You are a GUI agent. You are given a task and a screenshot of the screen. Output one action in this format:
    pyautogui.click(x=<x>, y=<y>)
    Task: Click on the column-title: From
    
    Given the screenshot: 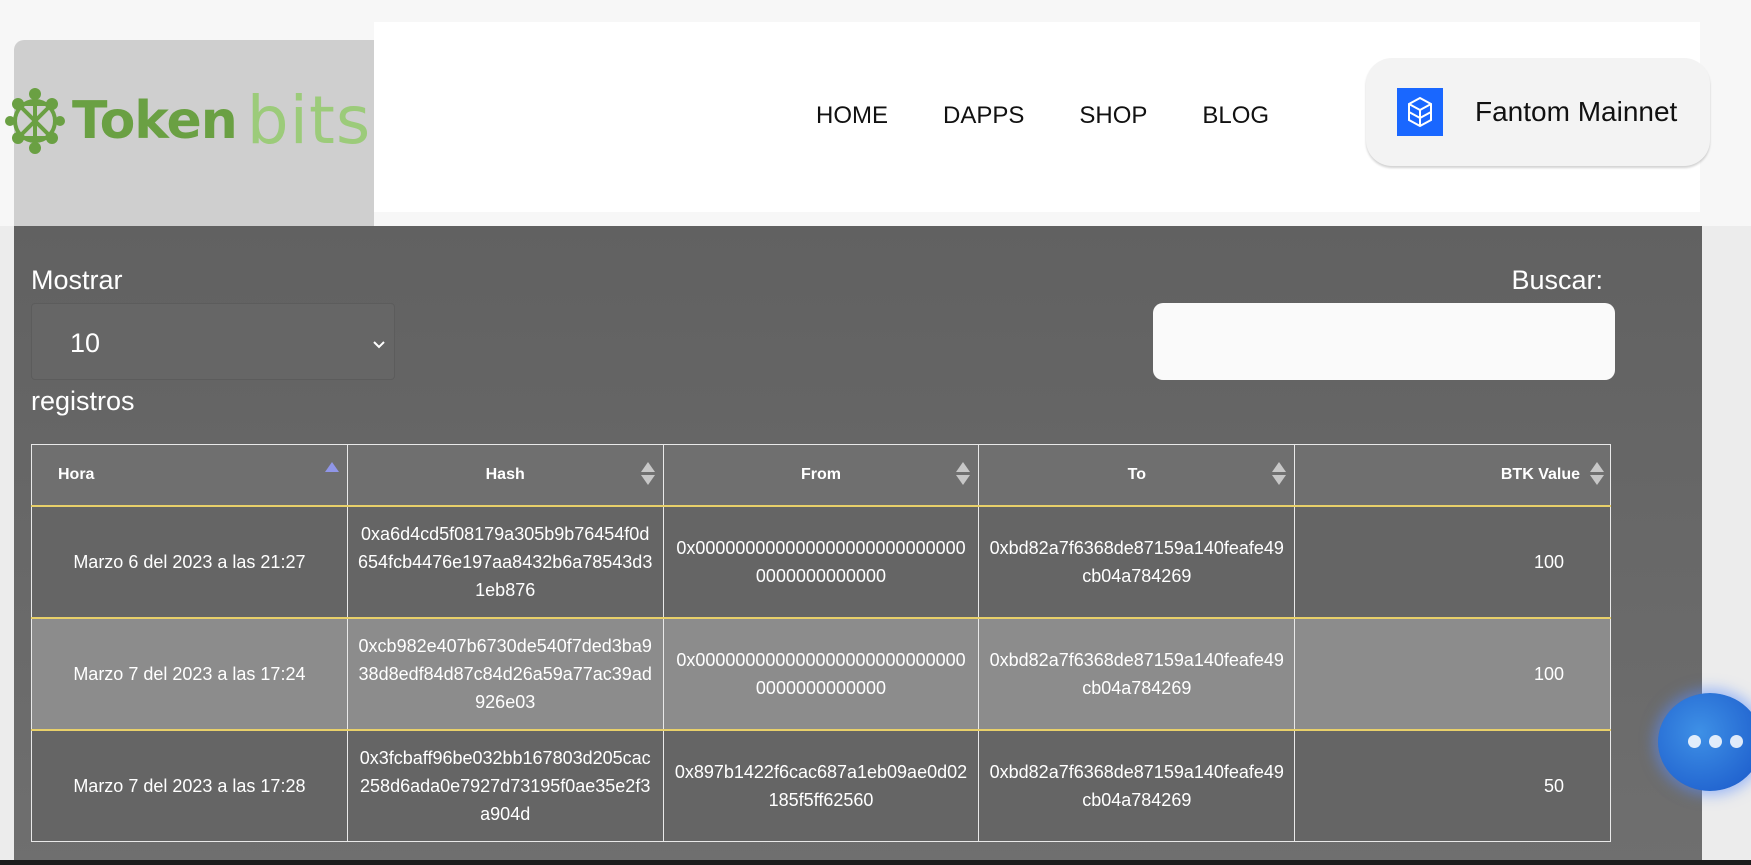 What is the action you would take?
    pyautogui.click(x=820, y=474)
    